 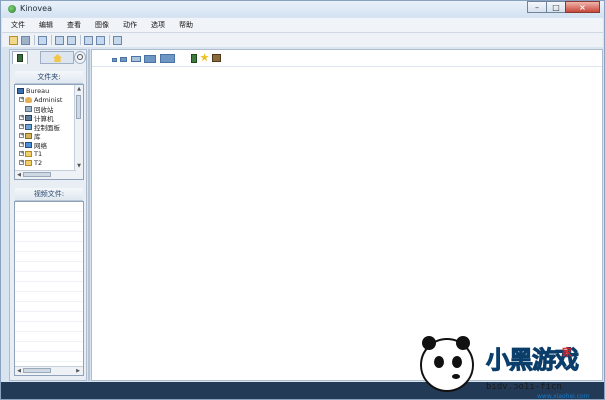 What do you see at coordinates (71, 40) in the screenshot?
I see `compare-icon` at bounding box center [71, 40].